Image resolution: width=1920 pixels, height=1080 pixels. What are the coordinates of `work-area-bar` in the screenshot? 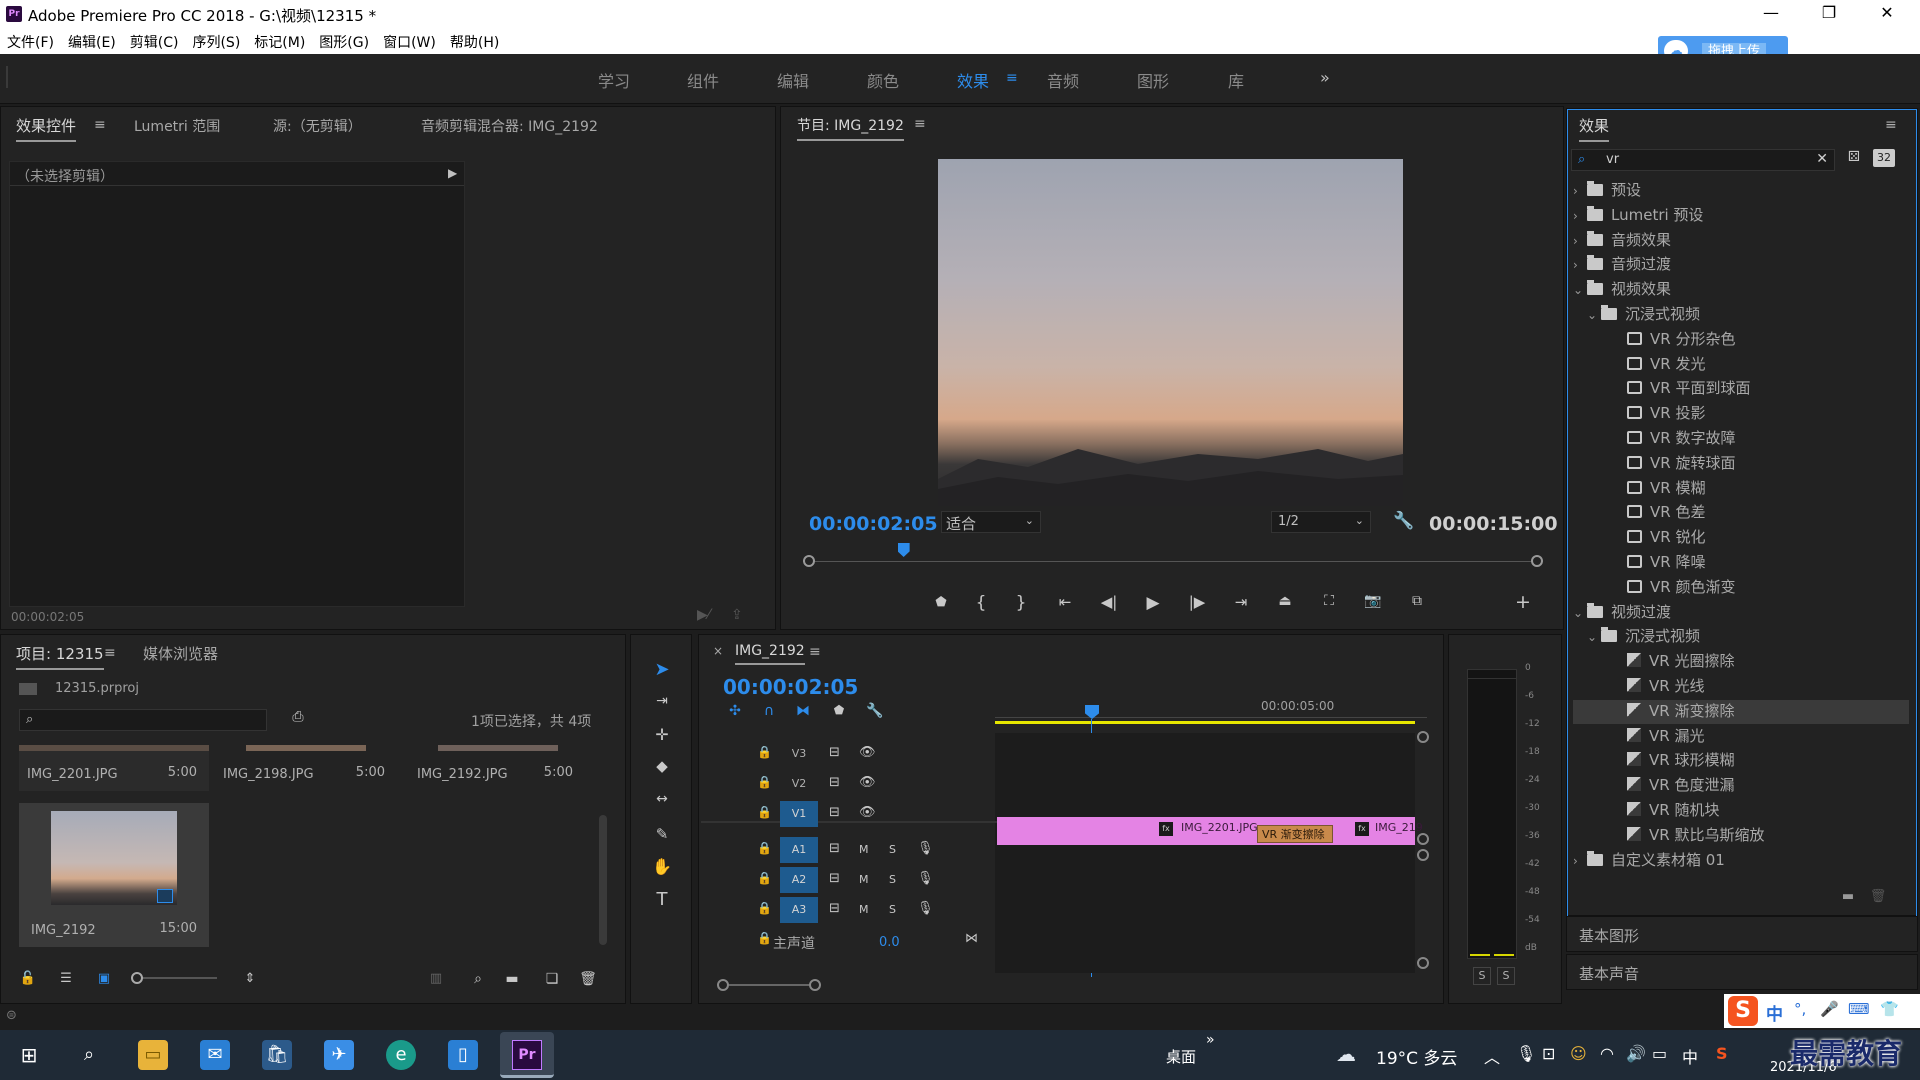 It's located at (1205, 722).